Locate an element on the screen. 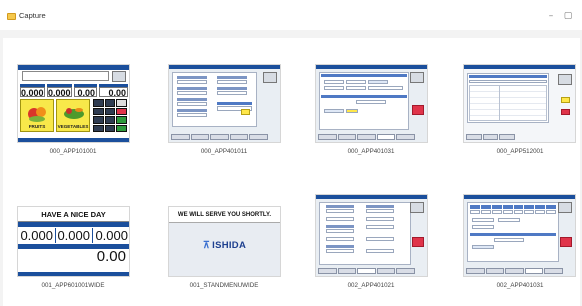 This screenshot has height=306, width=582. ishida-logo: ⊼ ISHIDA is located at coordinates (224, 245).